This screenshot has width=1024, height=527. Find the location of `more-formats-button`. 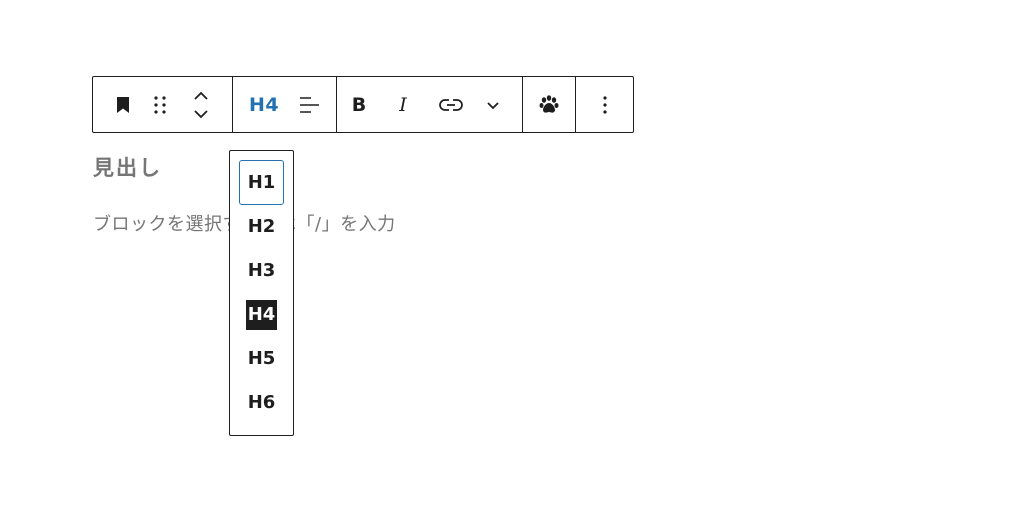

more-formats-button is located at coordinates (493, 105).